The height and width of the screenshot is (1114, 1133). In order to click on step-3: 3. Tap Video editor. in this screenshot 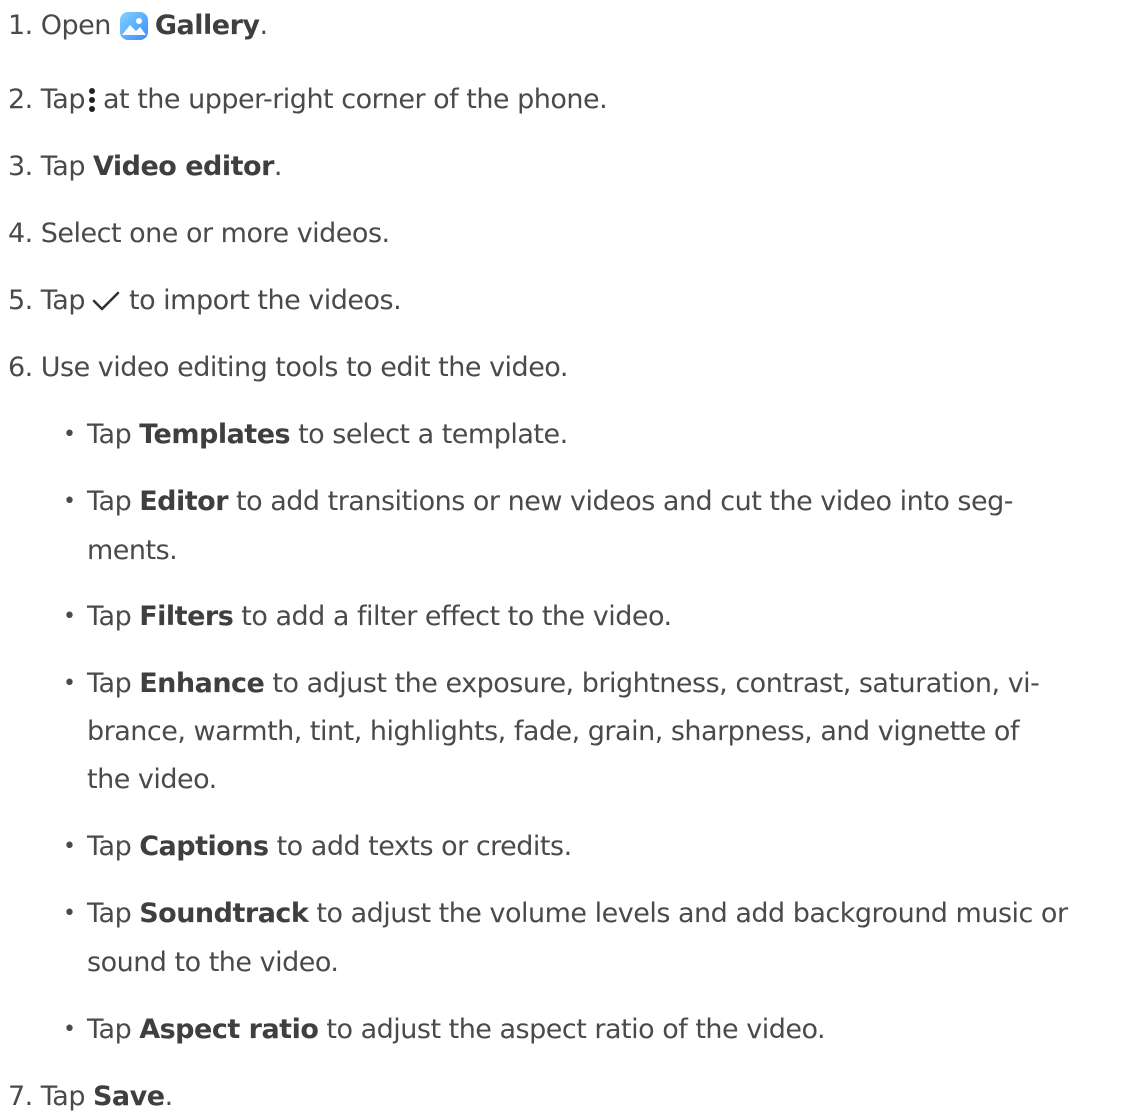, I will do `click(145, 167)`.